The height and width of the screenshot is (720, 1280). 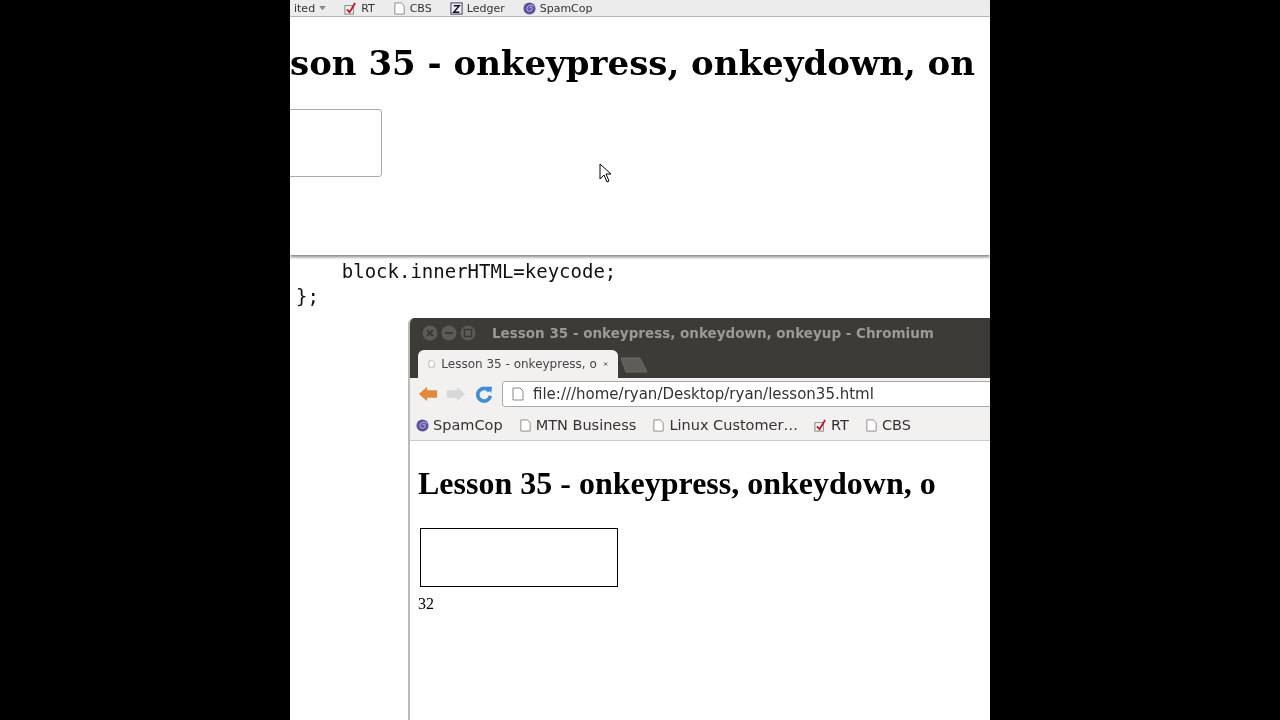 What do you see at coordinates (310, 8) in the screenshot?
I see `bookmark: ited` at bounding box center [310, 8].